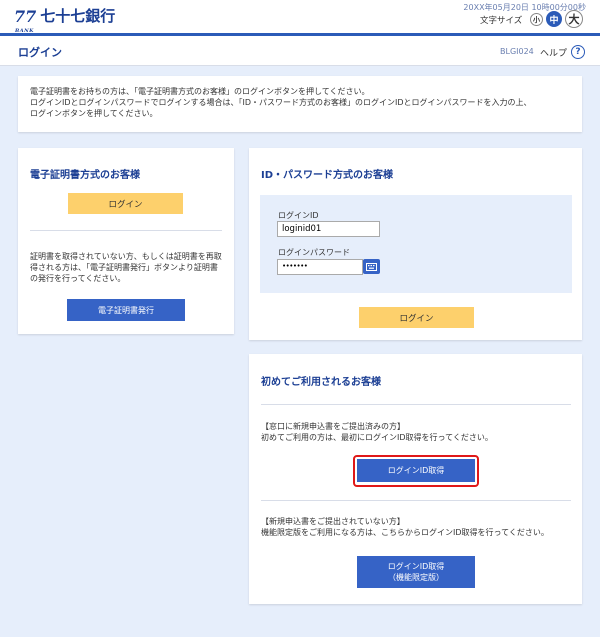 The image size is (600, 637). What do you see at coordinates (321, 382) in the screenshot?
I see `first-time-card-title: 初めてご利用されるお客様` at bounding box center [321, 382].